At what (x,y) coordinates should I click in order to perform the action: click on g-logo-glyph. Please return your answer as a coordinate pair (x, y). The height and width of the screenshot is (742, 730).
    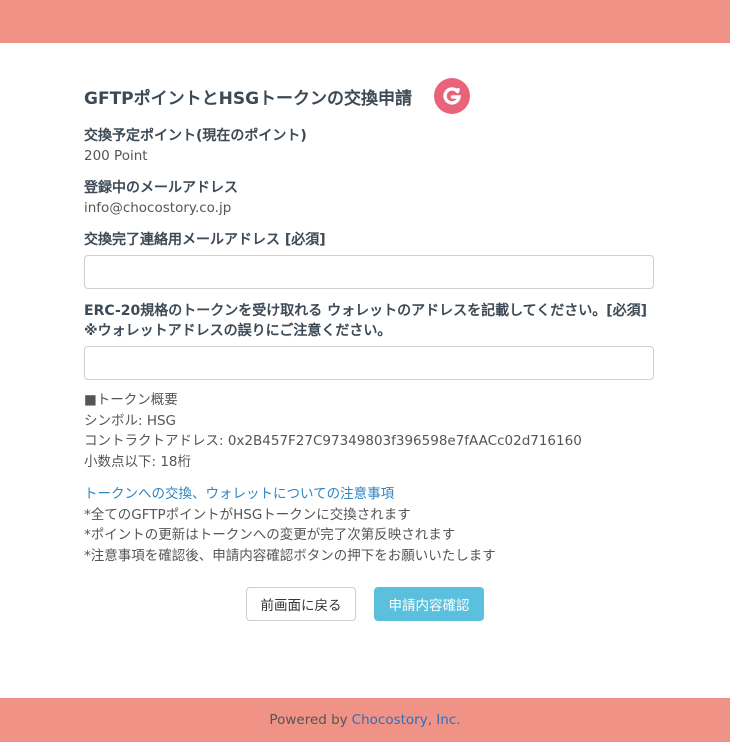
    Looking at the image, I should click on (452, 96).